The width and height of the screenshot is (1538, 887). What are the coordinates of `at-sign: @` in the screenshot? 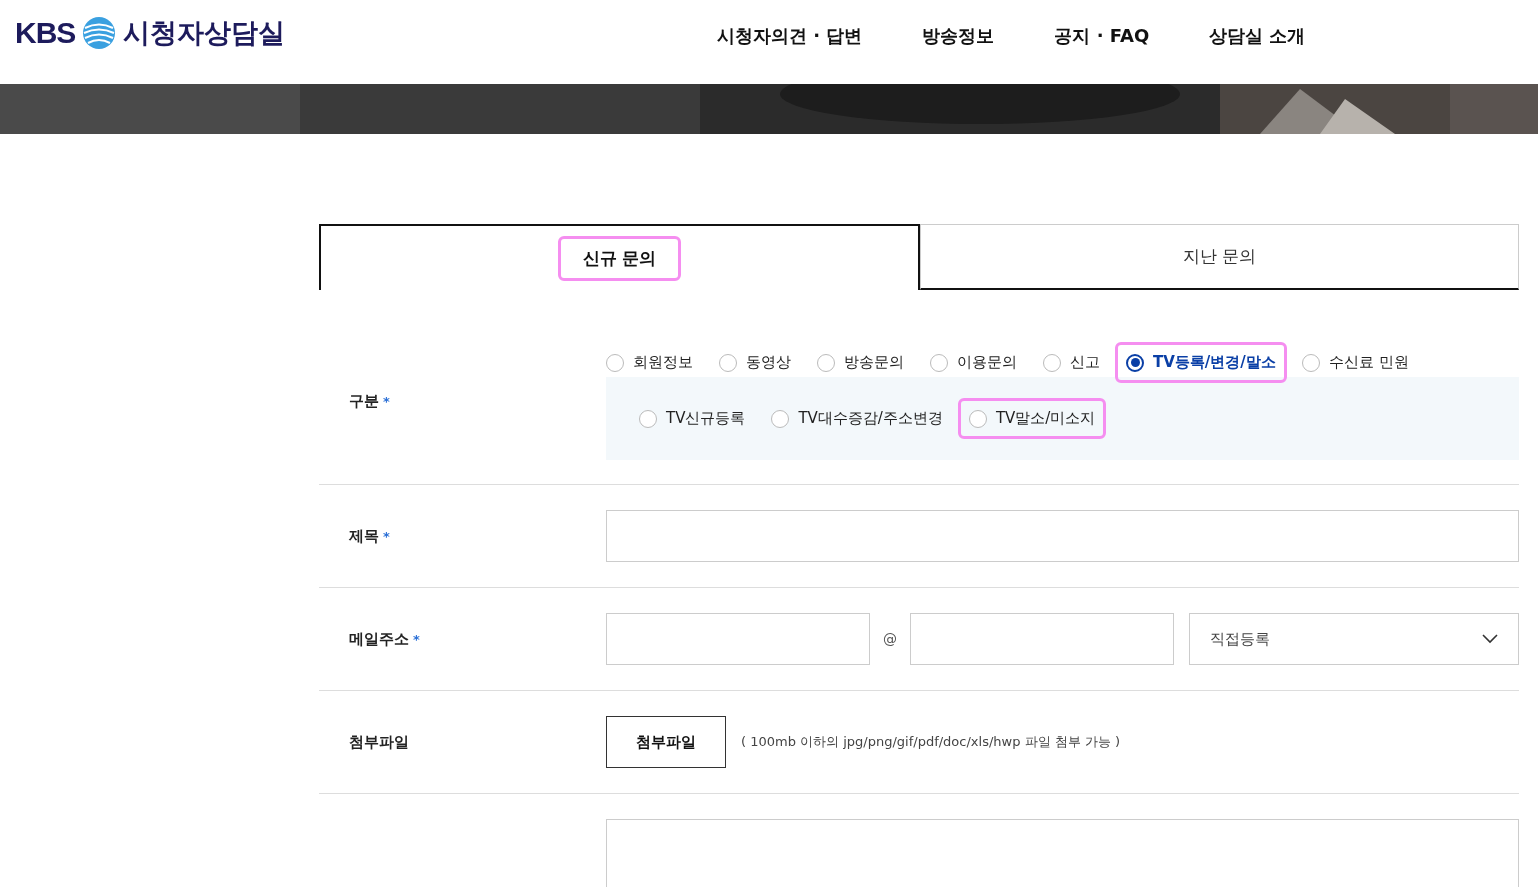 It's located at (890, 639).